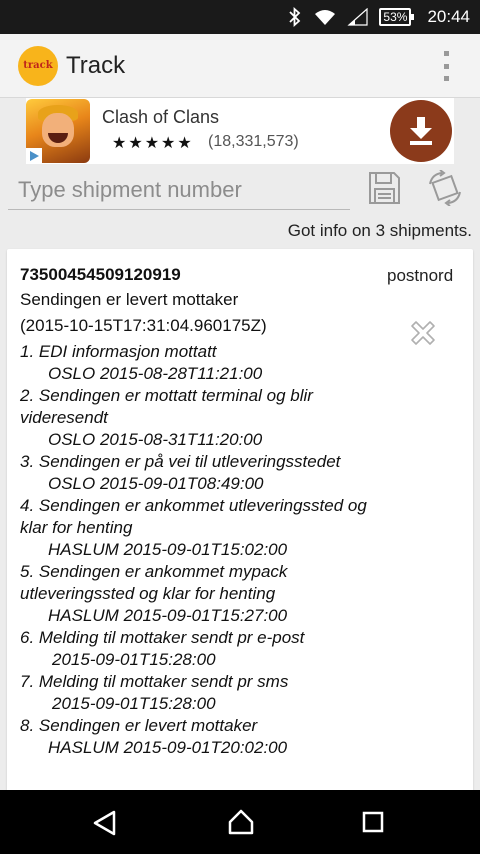 Image resolution: width=480 pixels, height=854 pixels. What do you see at coordinates (423, 333) in the screenshot?
I see `delete-shipment-icon` at bounding box center [423, 333].